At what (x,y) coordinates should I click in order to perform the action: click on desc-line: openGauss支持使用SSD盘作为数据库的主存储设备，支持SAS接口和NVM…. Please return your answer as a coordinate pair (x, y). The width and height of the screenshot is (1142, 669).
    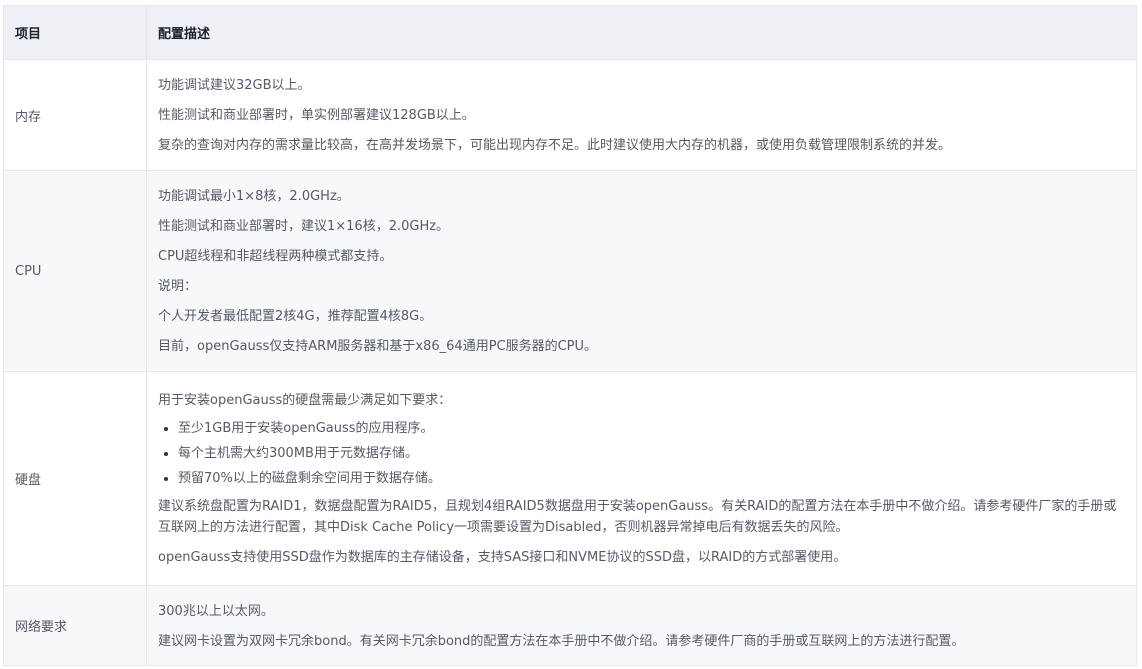
    Looking at the image, I should click on (502, 557).